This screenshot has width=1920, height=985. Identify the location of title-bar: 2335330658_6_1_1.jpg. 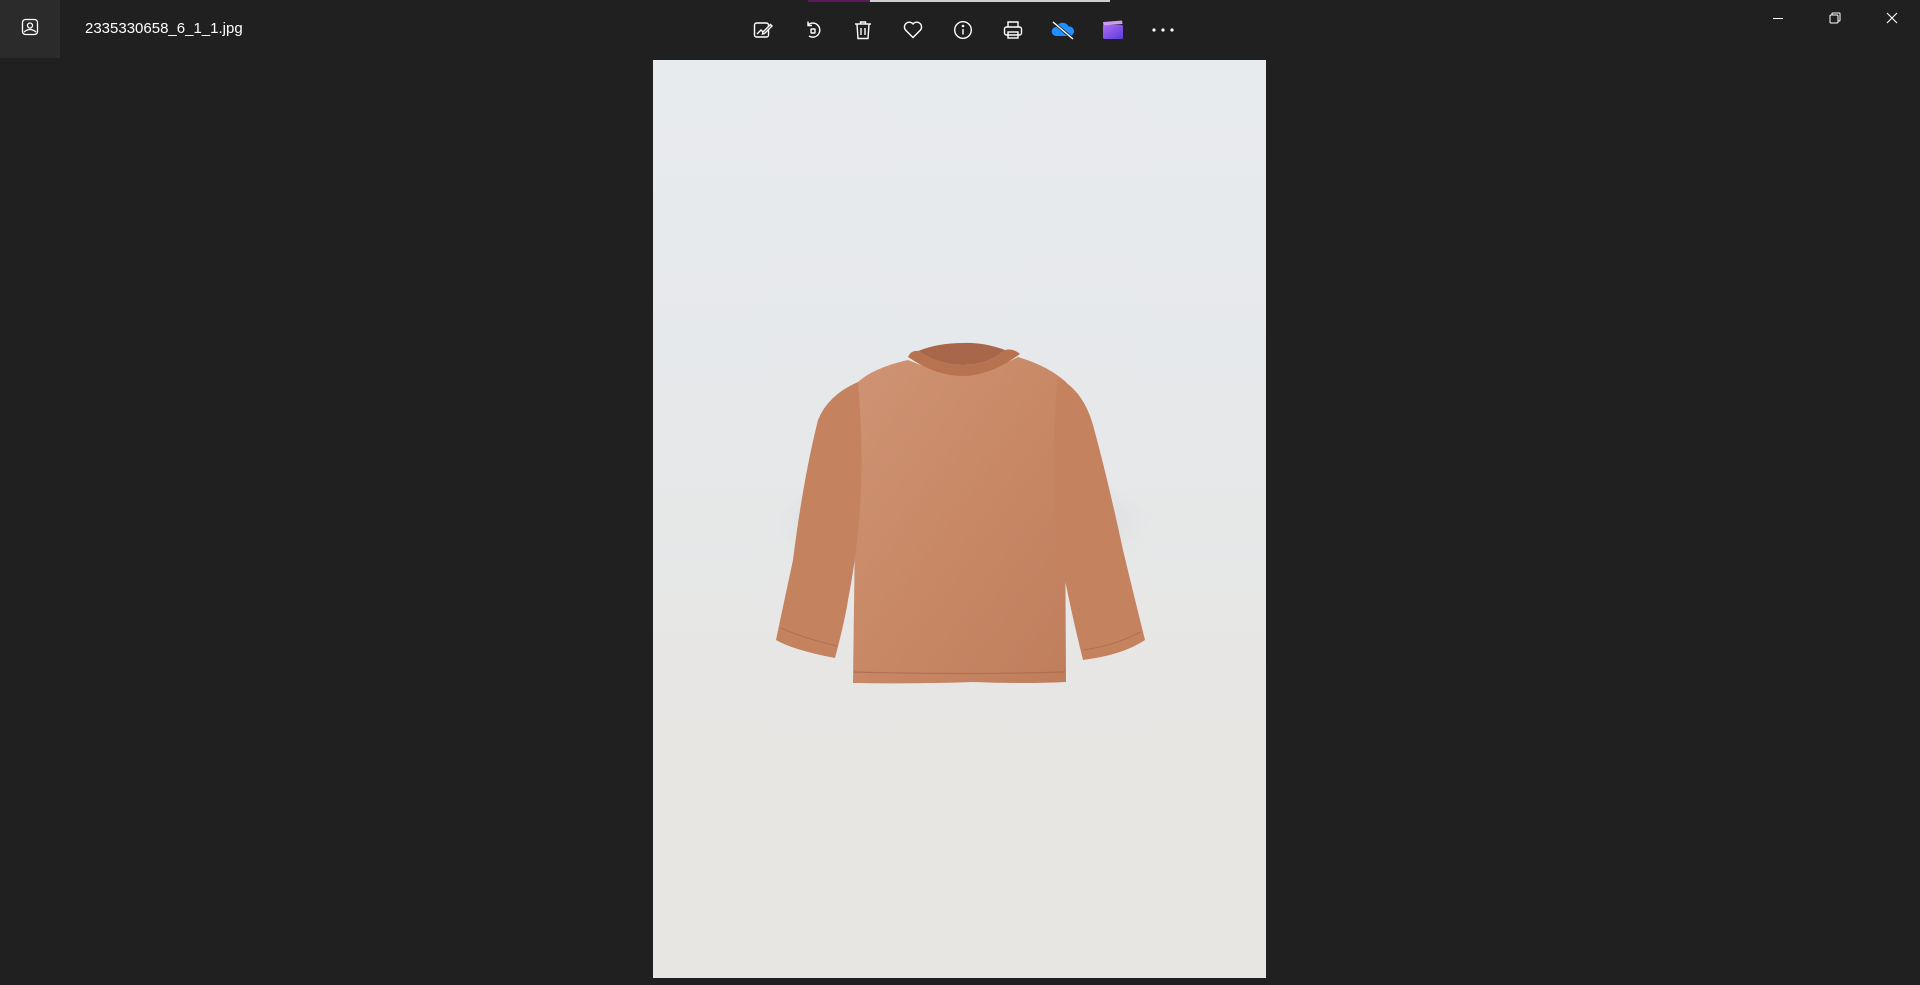
(960, 30).